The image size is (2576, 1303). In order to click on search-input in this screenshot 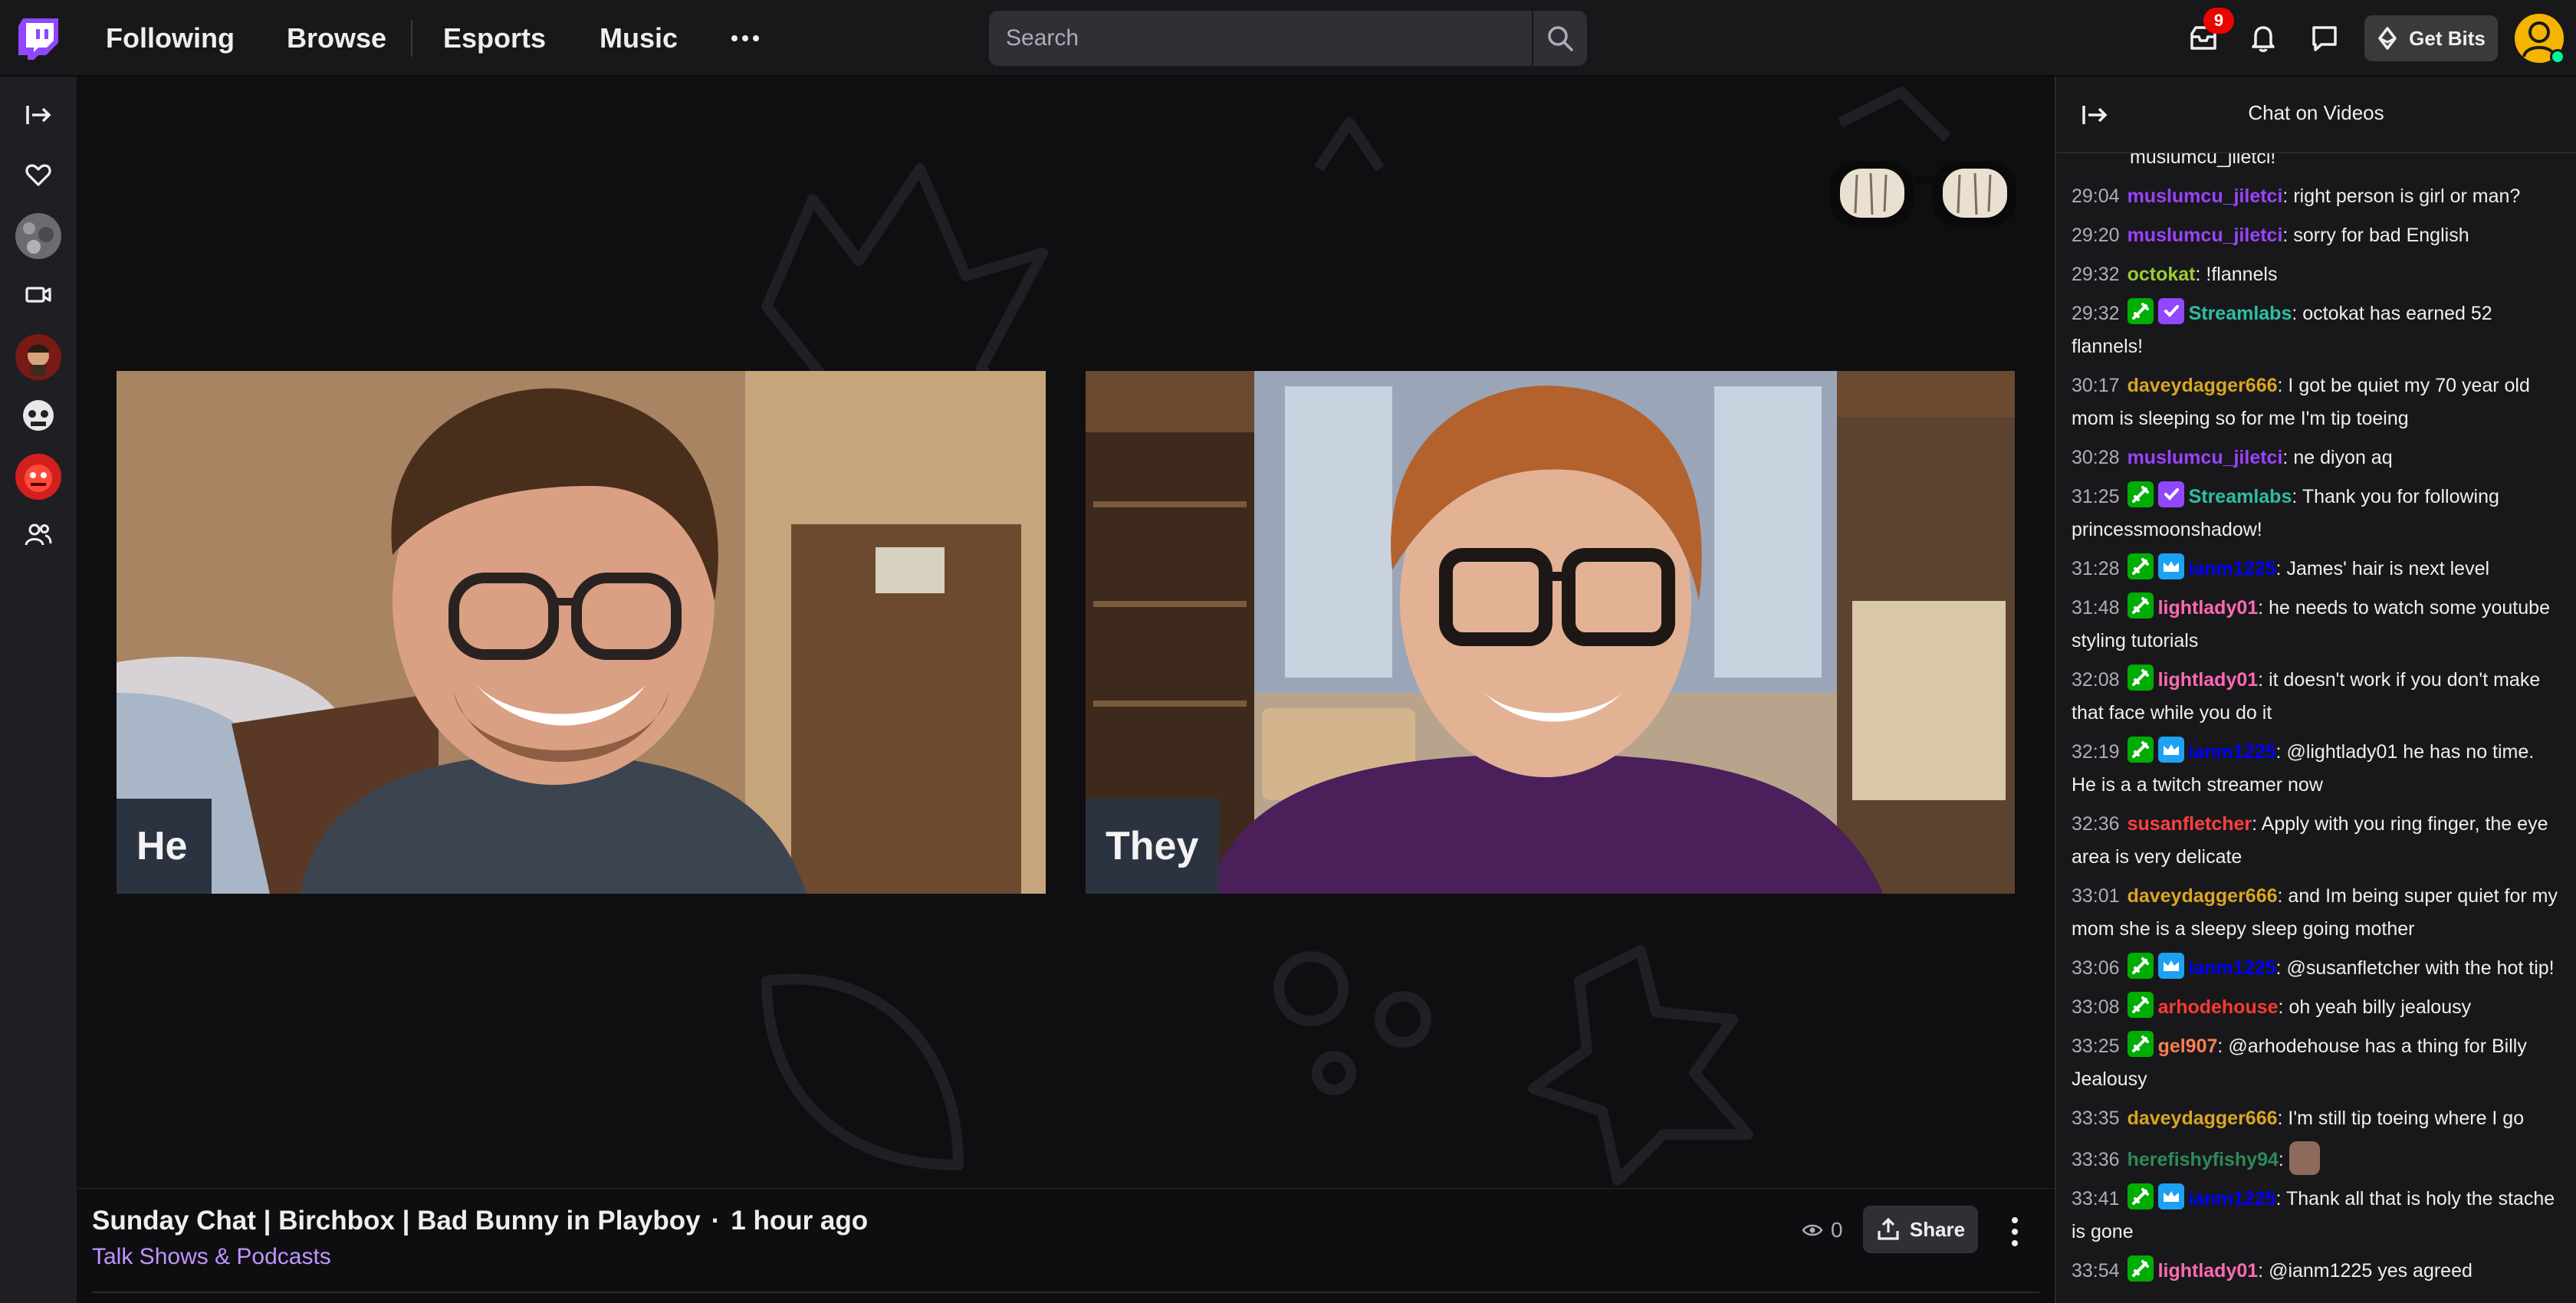, I will do `click(1261, 38)`.